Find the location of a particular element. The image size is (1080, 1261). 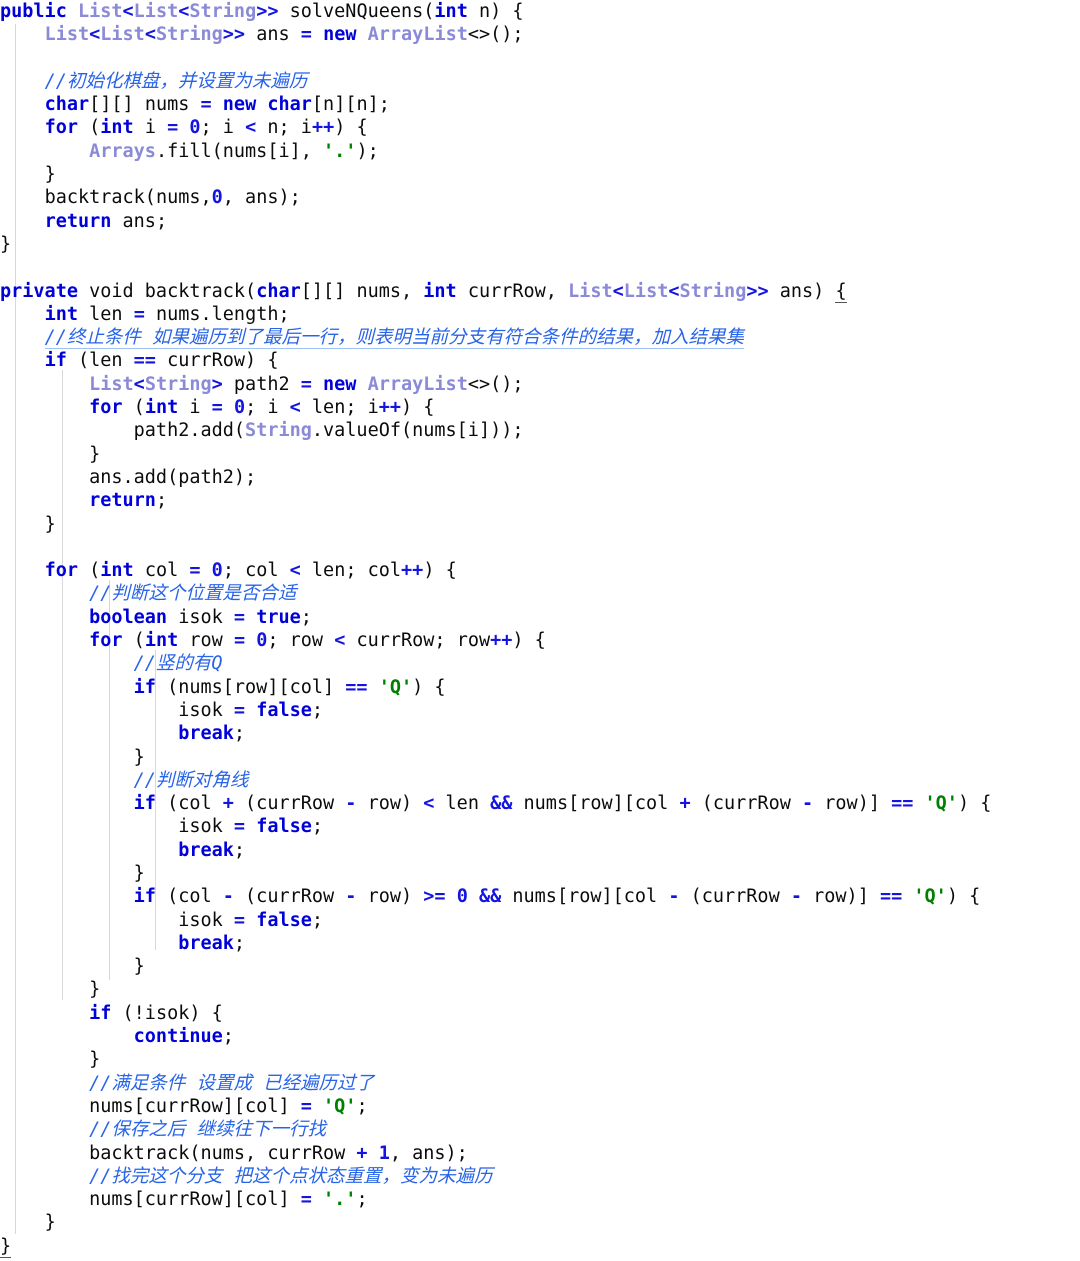

code-line: return ans; is located at coordinates (540, 221).